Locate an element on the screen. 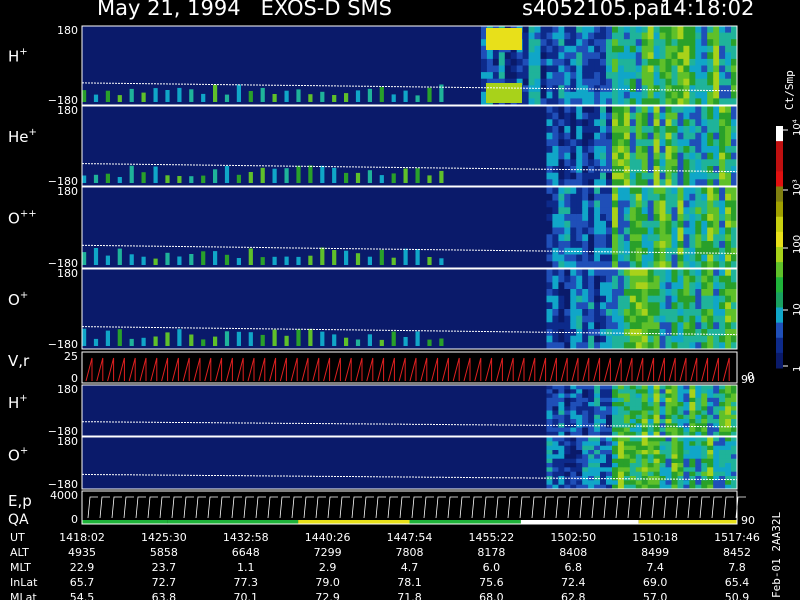  ephemeris-value: 7299 is located at coordinates (328, 552).